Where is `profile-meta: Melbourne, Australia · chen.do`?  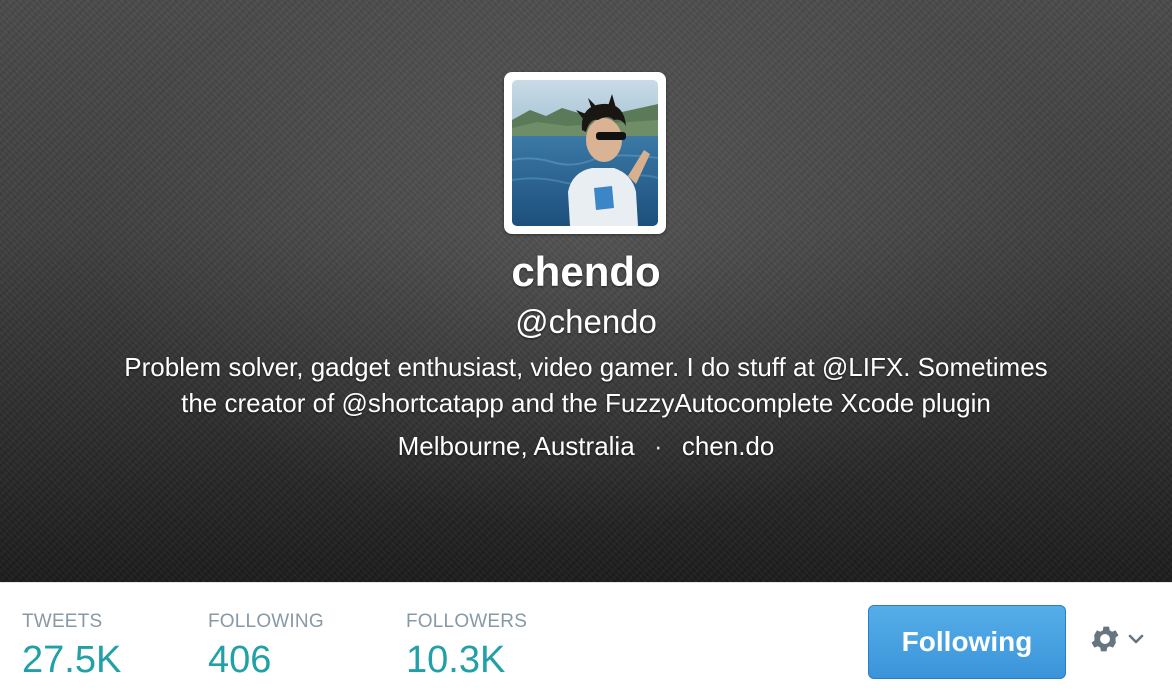
profile-meta: Melbourne, Australia · chen.do is located at coordinates (586, 446).